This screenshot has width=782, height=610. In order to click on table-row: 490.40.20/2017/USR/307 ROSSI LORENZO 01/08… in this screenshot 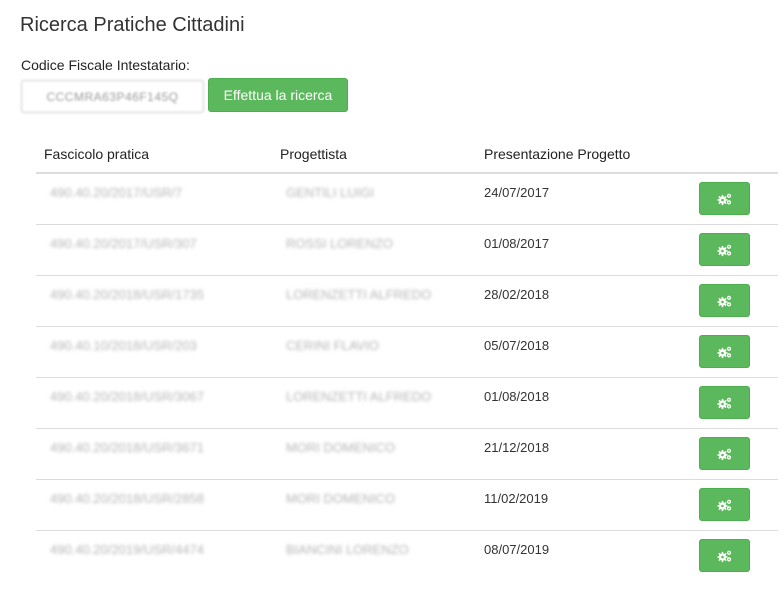, I will do `click(407, 250)`.